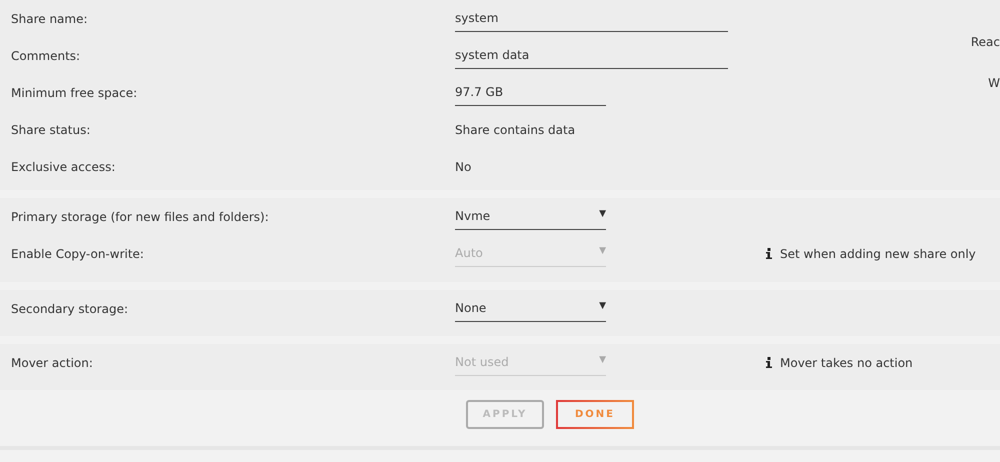  What do you see at coordinates (140, 217) in the screenshot?
I see `field-label: Primary storage (for new files and folders):` at bounding box center [140, 217].